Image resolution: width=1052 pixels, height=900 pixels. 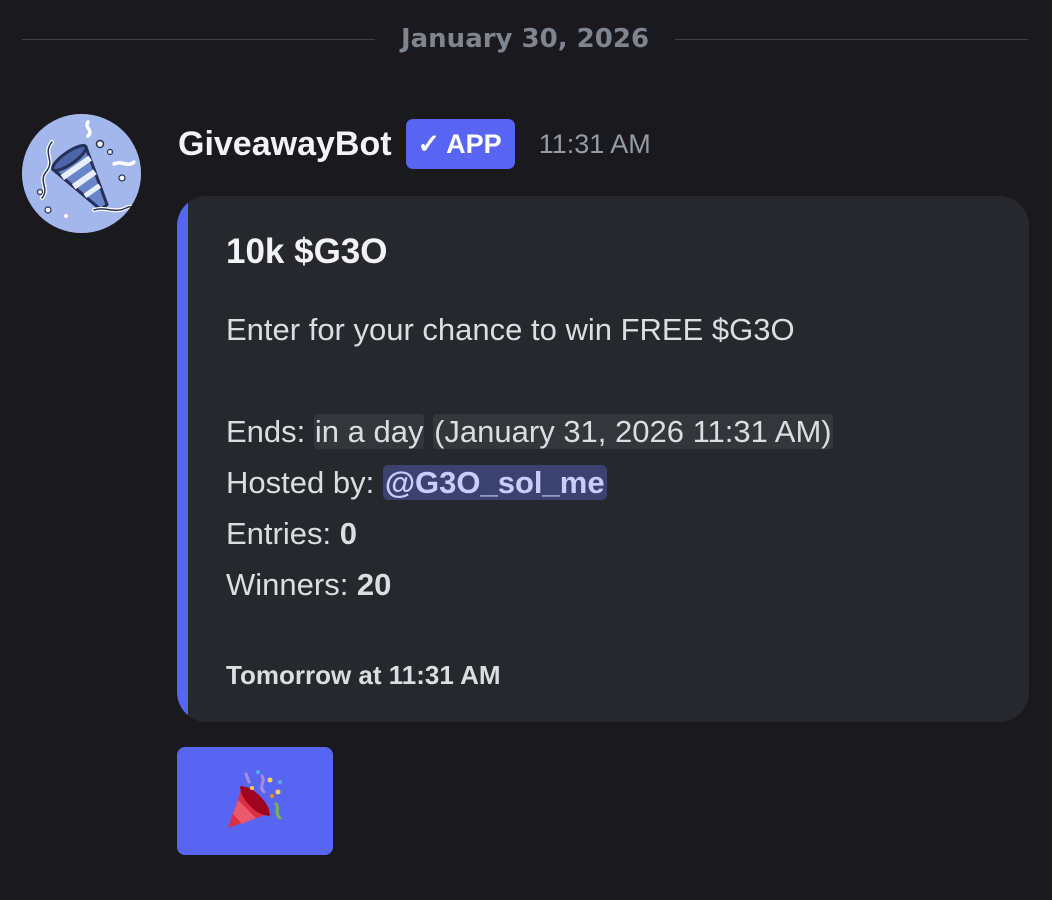 I want to click on description-line: Enter for your chance to win FREE $G3O, so click(x=510, y=329).